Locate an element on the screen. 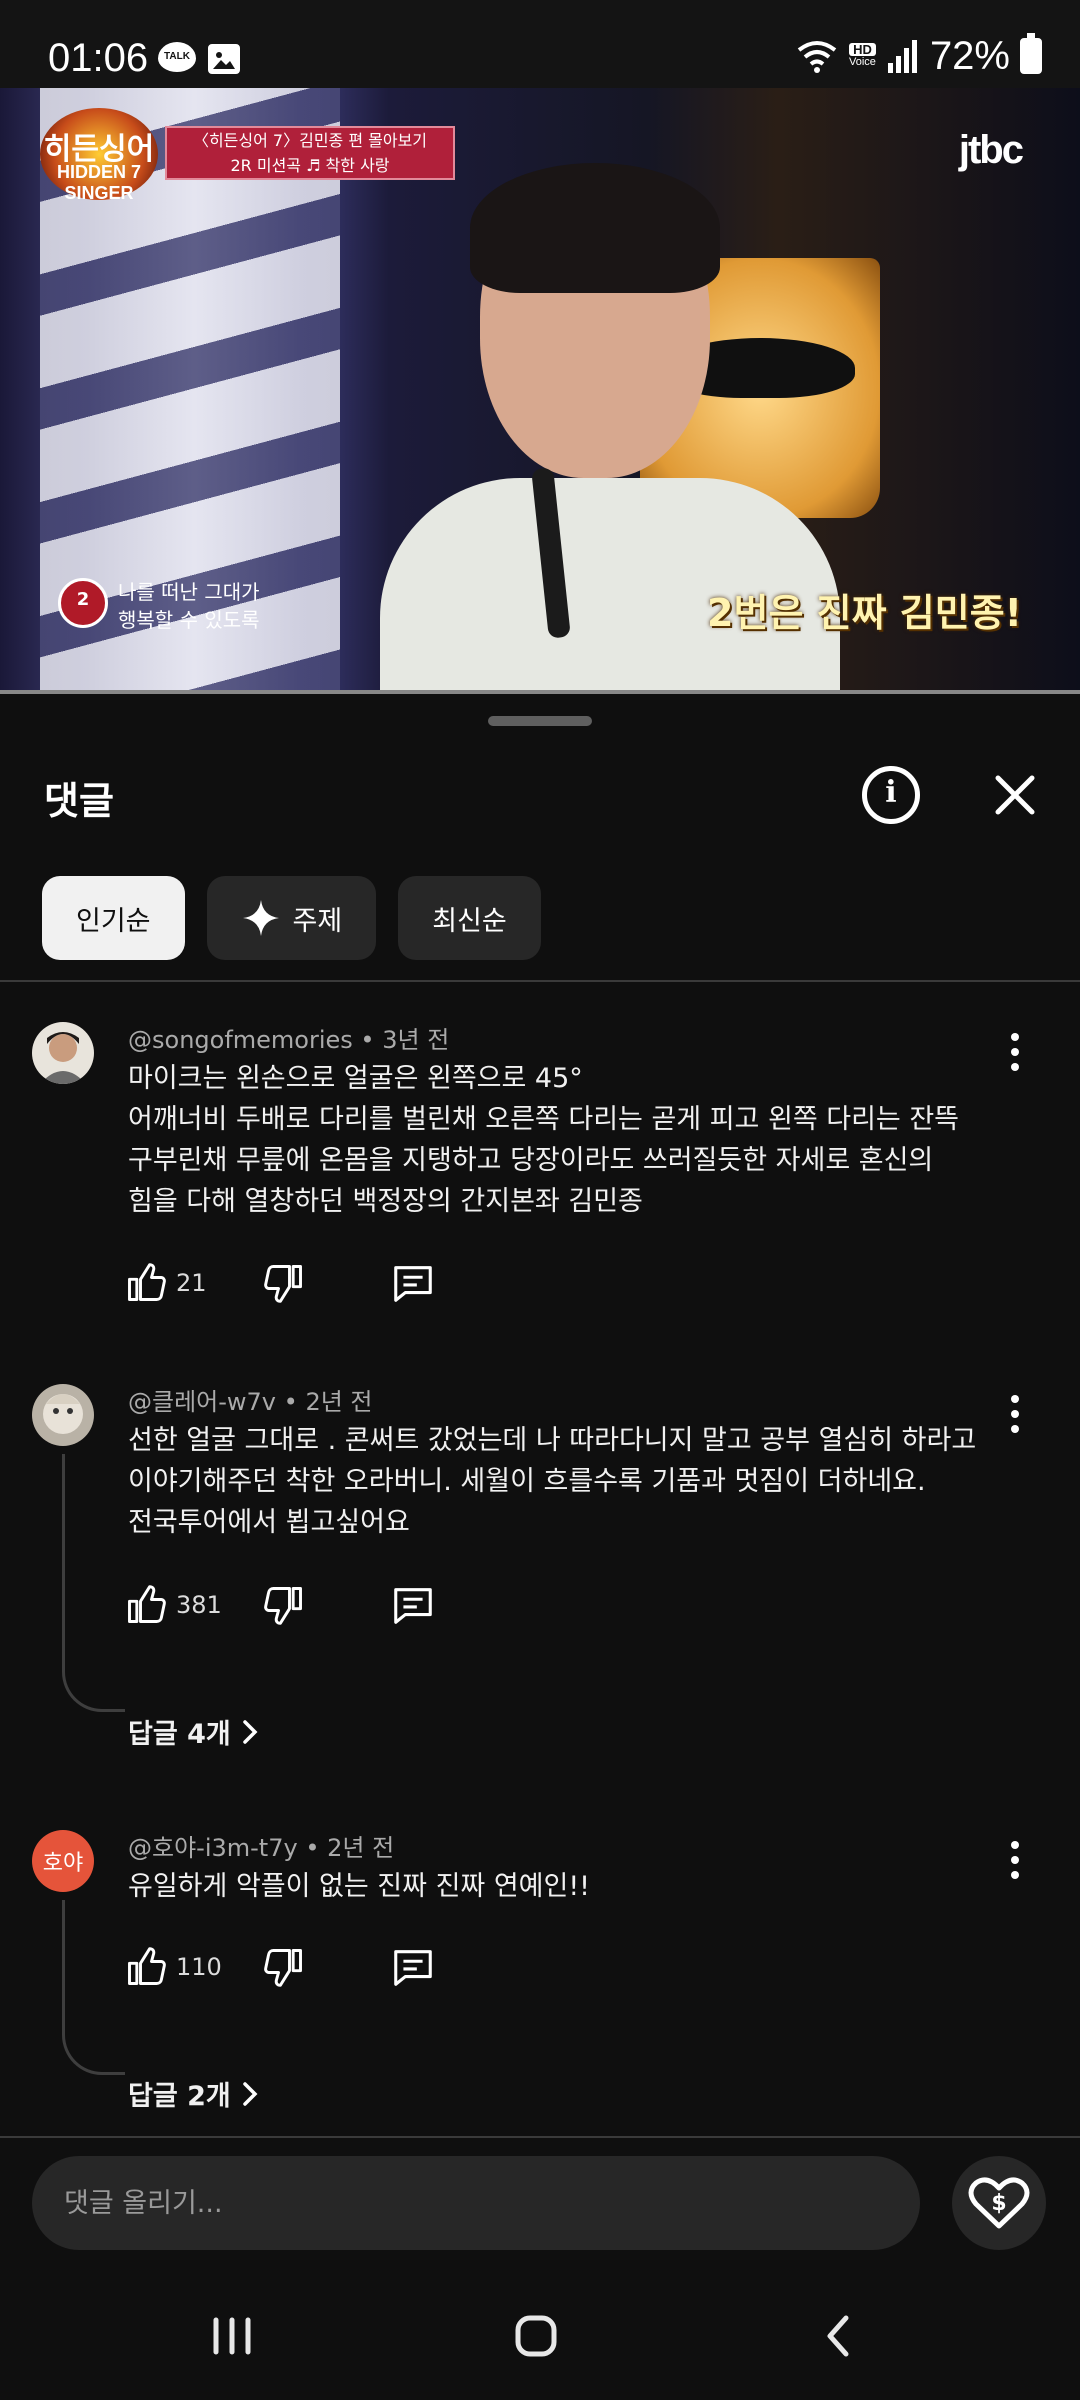 This screenshot has height=2400, width=1080. like-button: 21 is located at coordinates (178, 1283).